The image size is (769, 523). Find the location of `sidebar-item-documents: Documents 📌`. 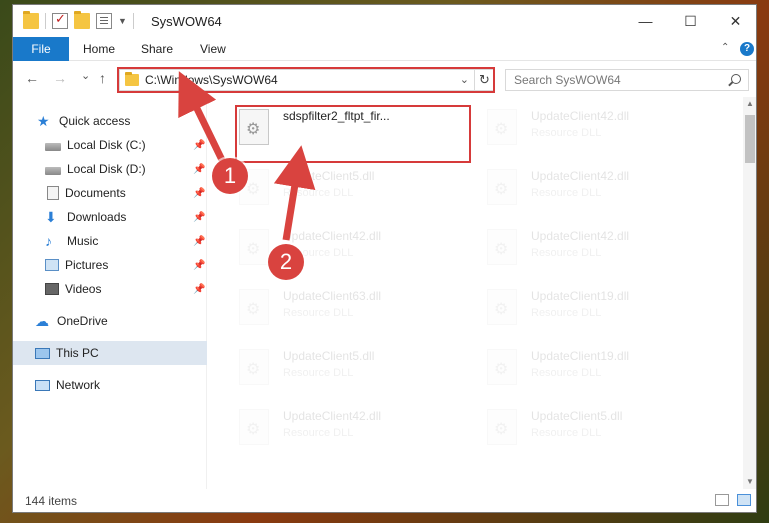

sidebar-item-documents: Documents 📌 is located at coordinates (110, 193).